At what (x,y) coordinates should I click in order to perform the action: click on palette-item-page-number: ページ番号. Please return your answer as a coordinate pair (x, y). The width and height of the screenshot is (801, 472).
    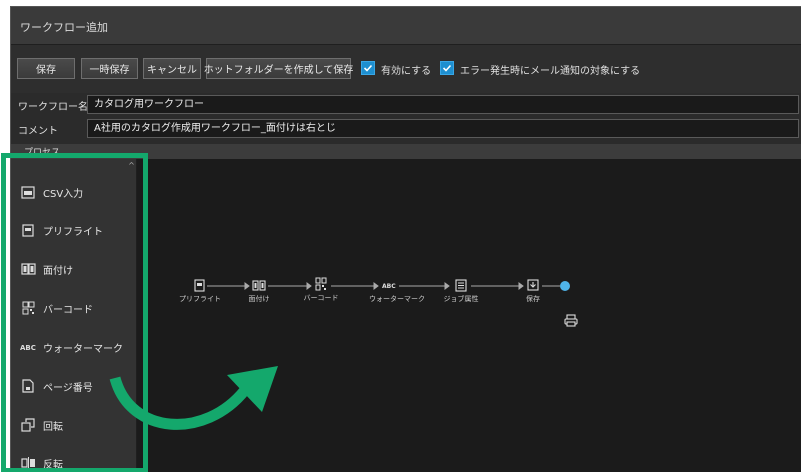
    Looking at the image, I should click on (74, 386).